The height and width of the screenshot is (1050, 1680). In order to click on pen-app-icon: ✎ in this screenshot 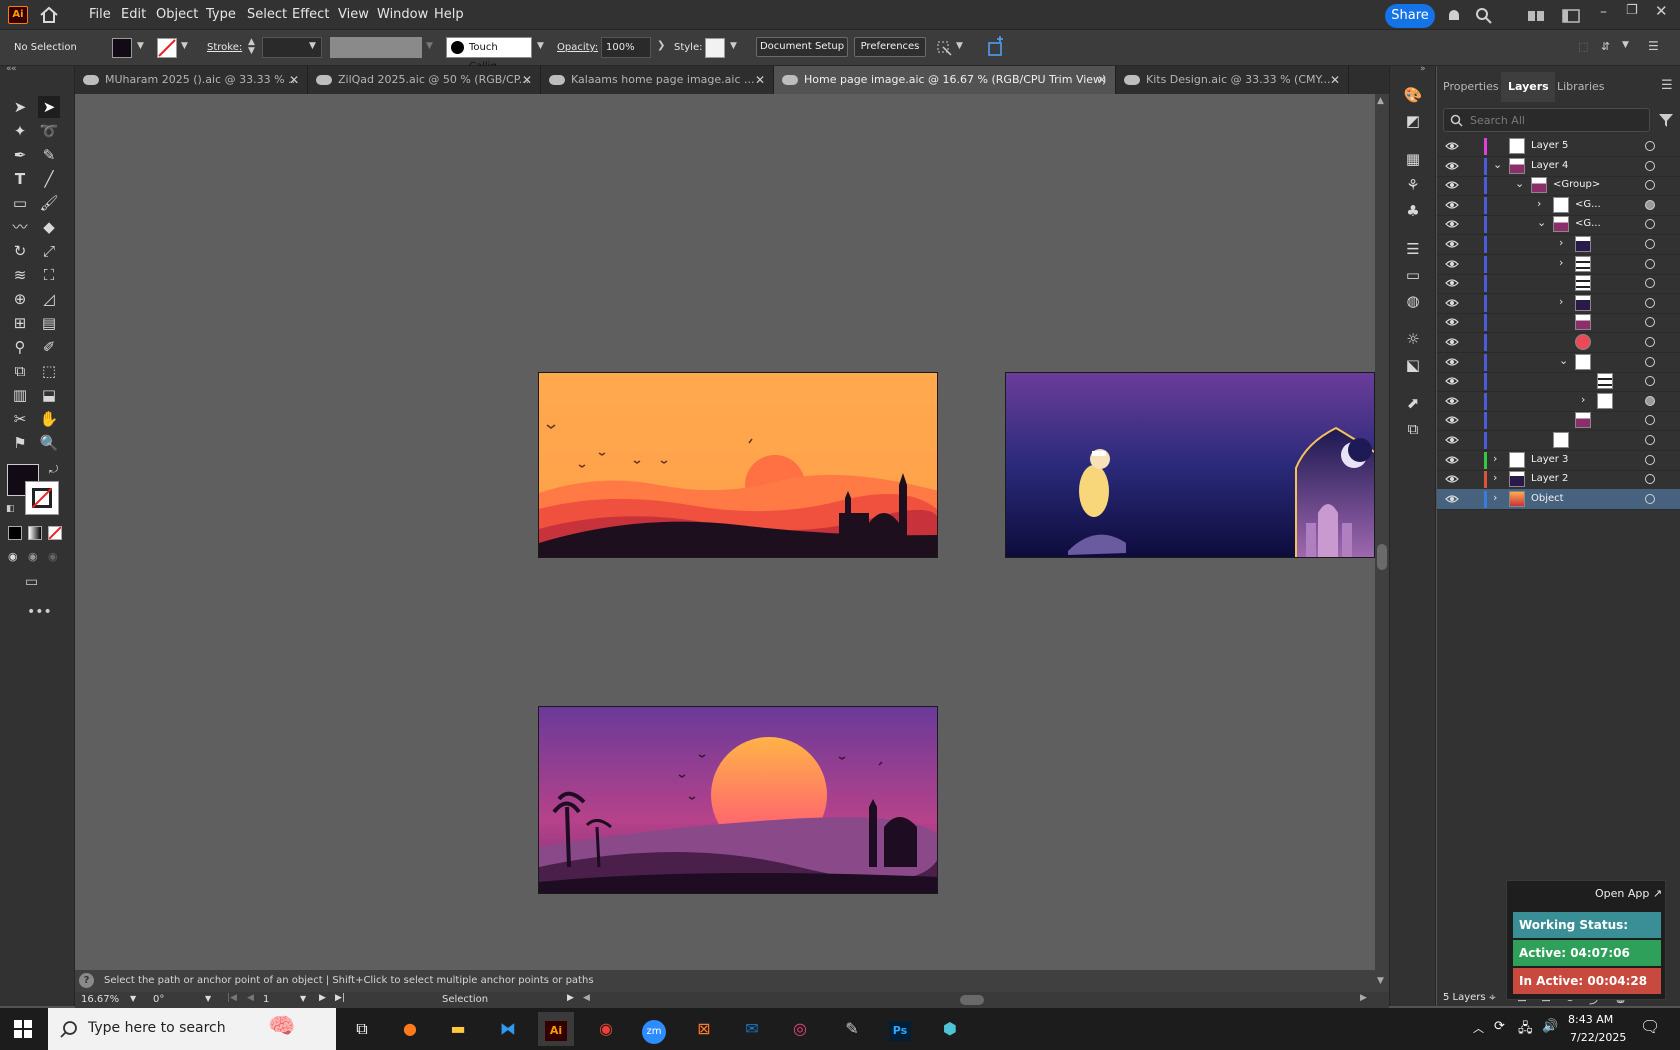, I will do `click(852, 1029)`.